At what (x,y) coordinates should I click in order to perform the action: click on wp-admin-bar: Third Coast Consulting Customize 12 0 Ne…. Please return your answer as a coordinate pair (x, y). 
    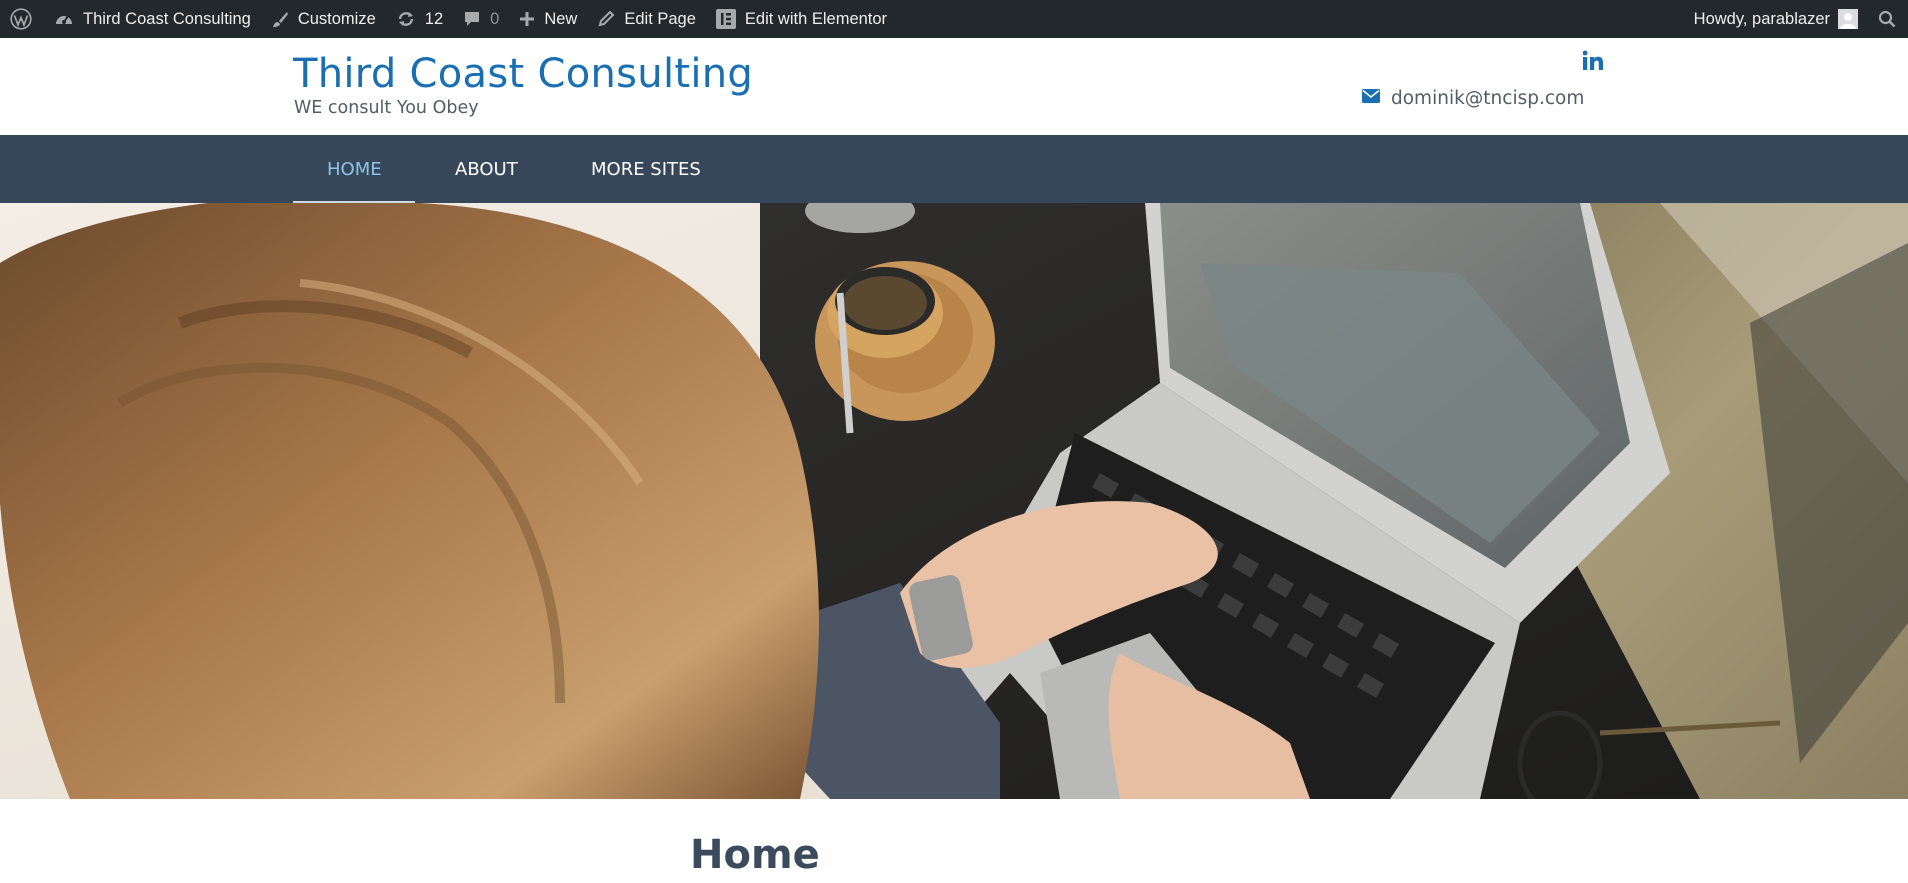
    Looking at the image, I should click on (954, 19).